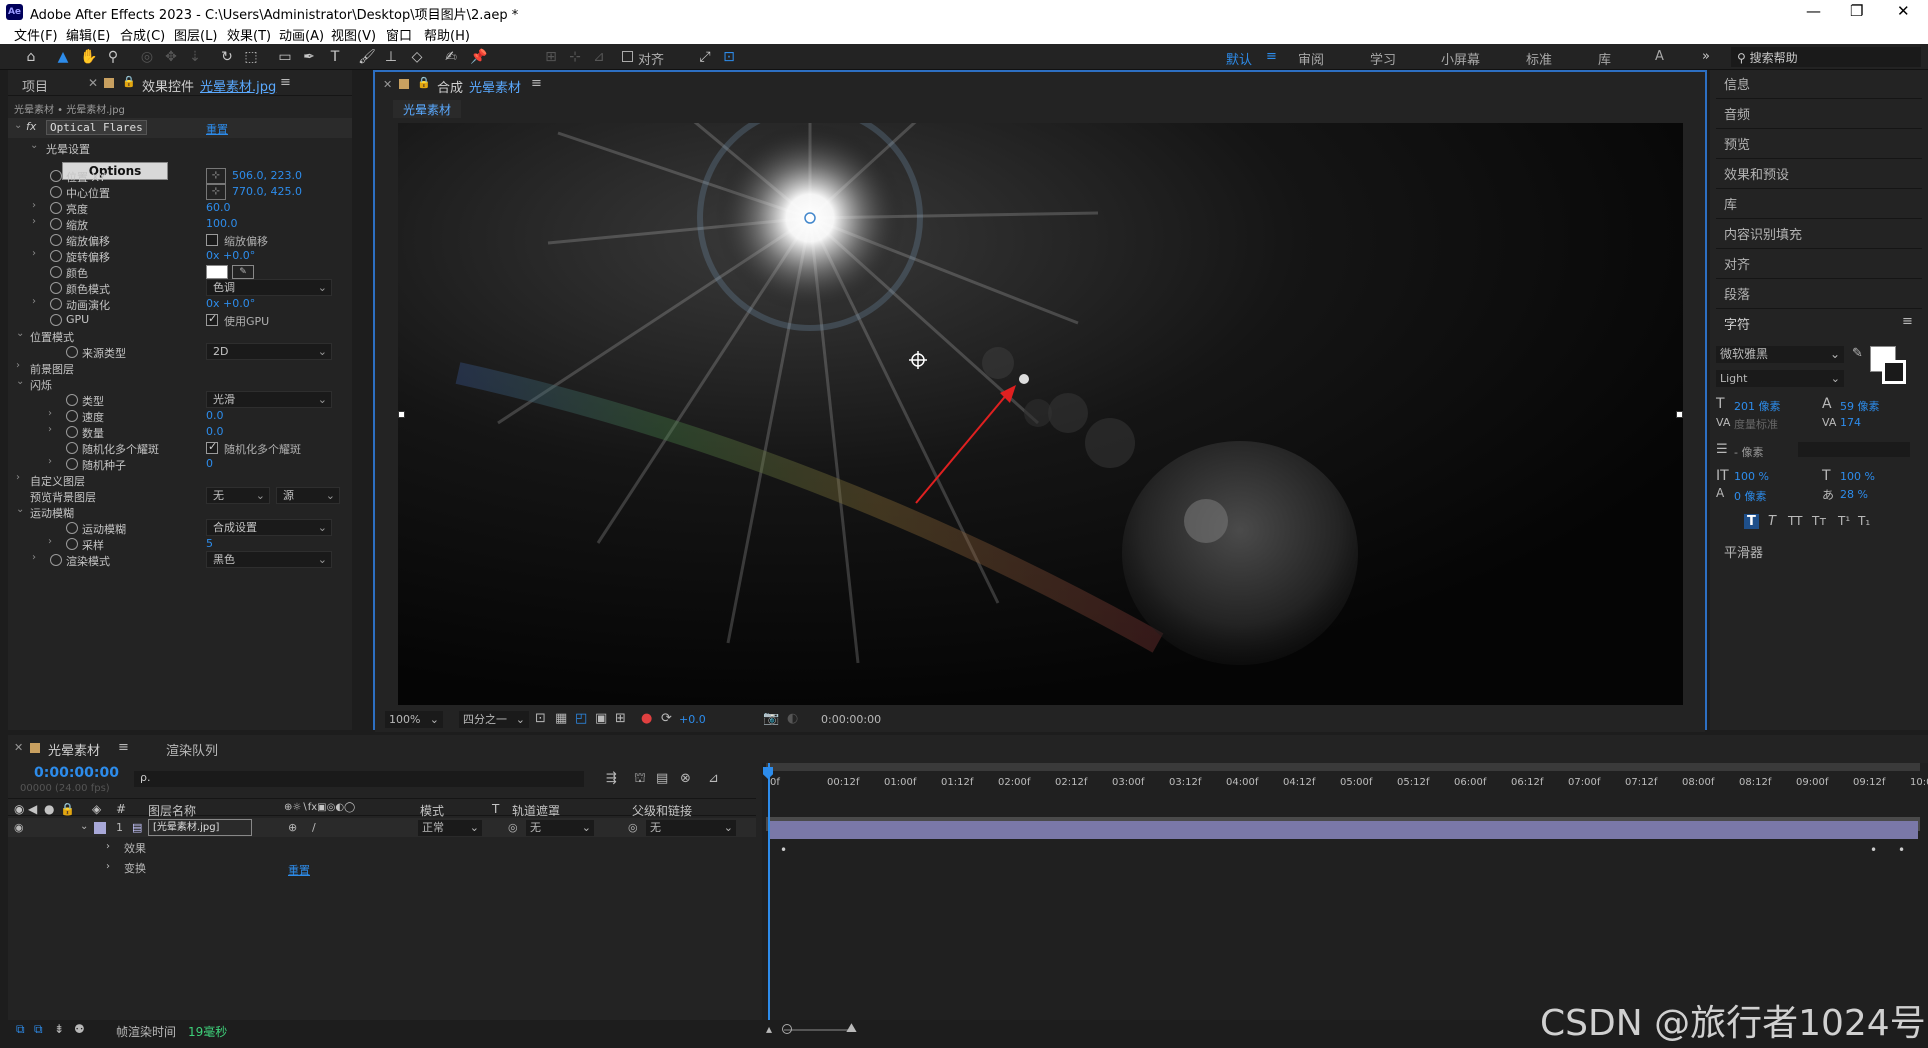 Image resolution: width=1928 pixels, height=1048 pixels. I want to click on smooth-panel: 平滑器, so click(1743, 551).